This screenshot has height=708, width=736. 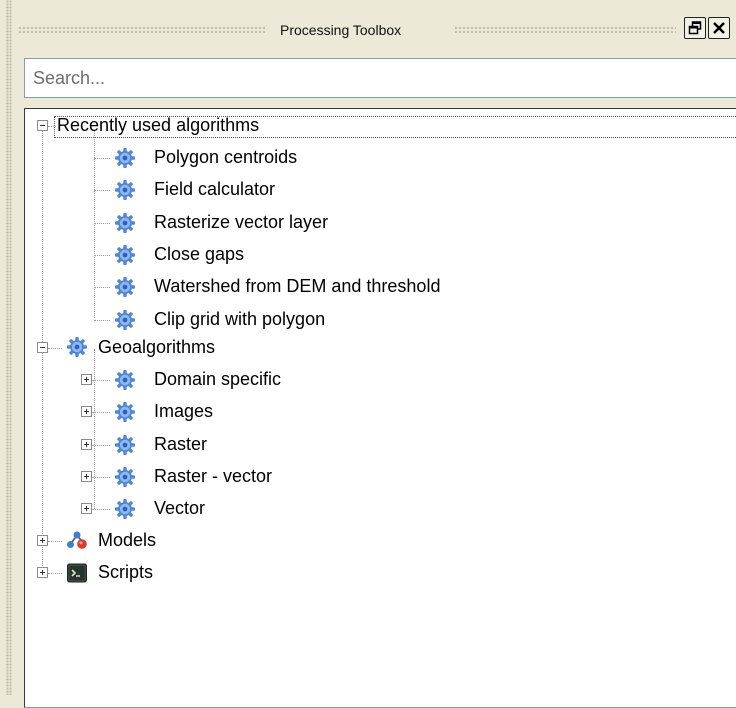 I want to click on group-label: Vector, so click(x=180, y=508).